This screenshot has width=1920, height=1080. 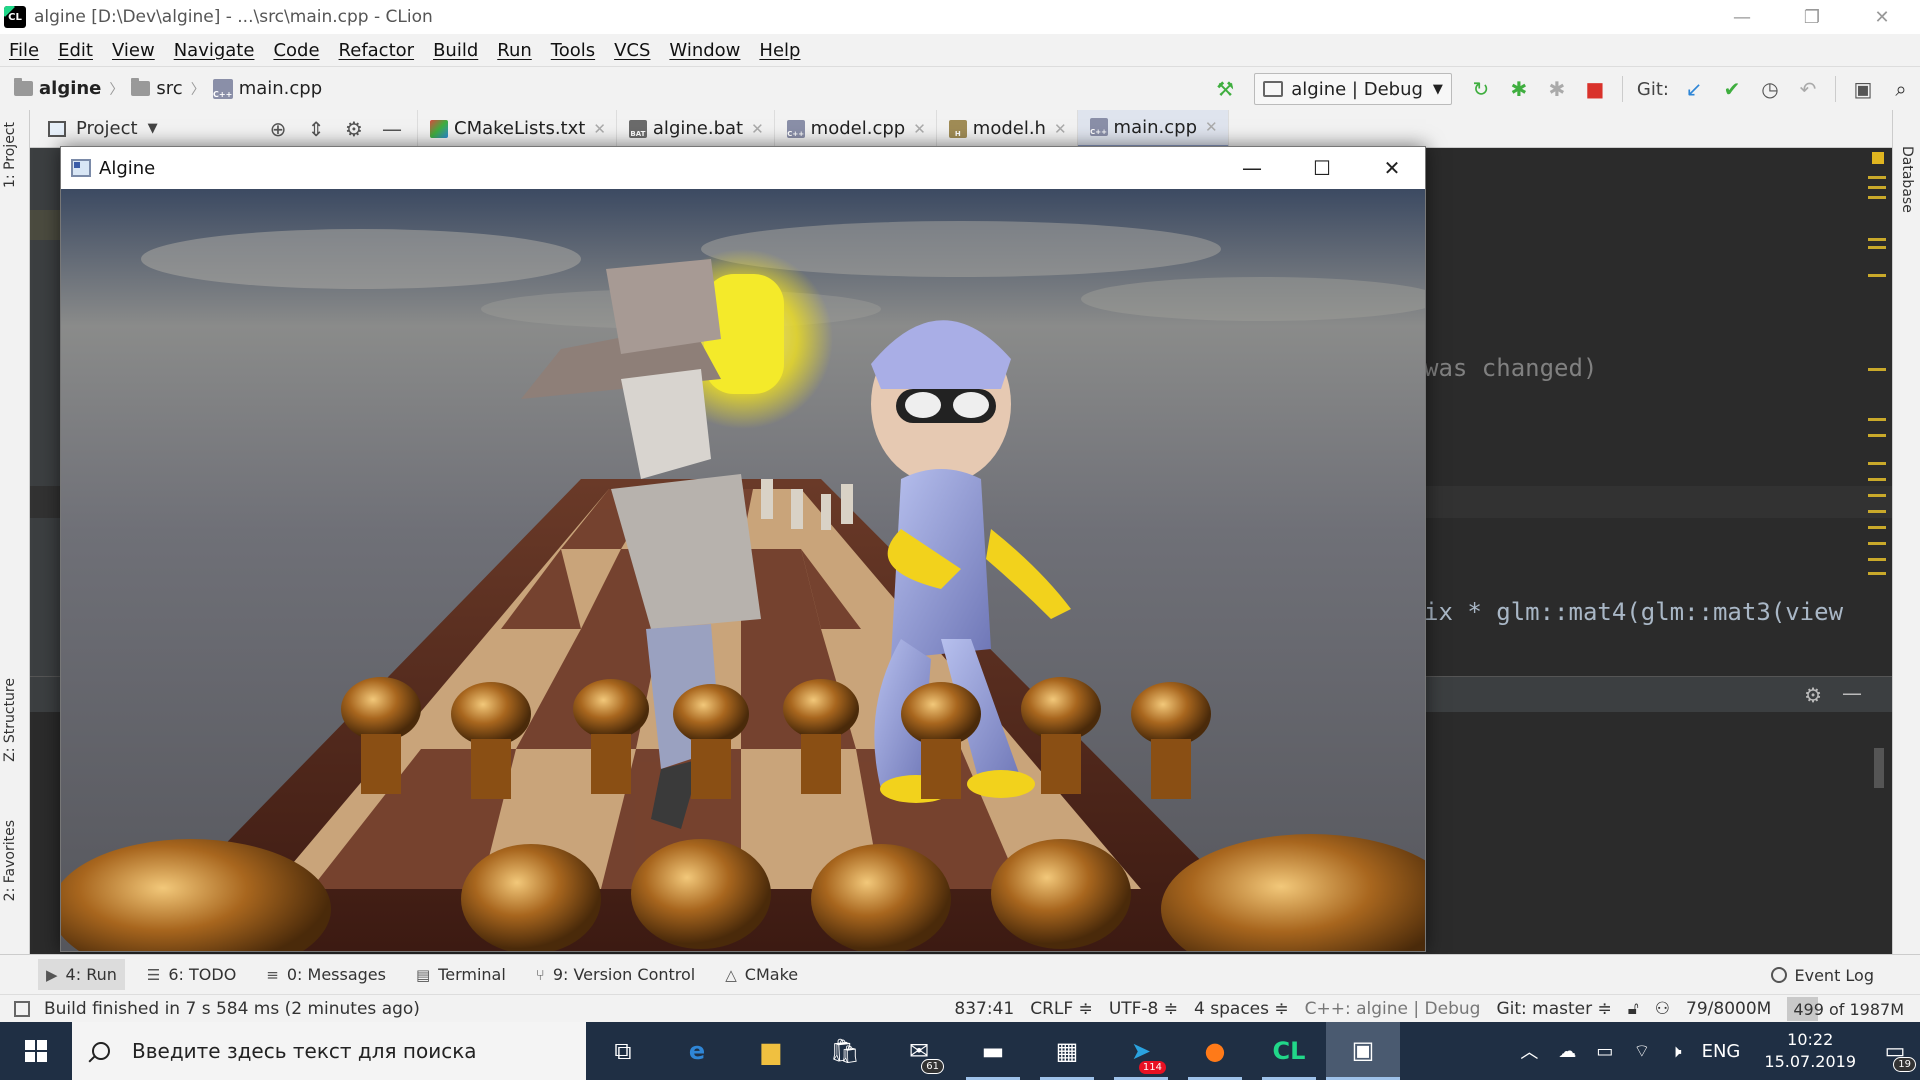 What do you see at coordinates (514, 50) in the screenshot?
I see `menu-run: Run` at bounding box center [514, 50].